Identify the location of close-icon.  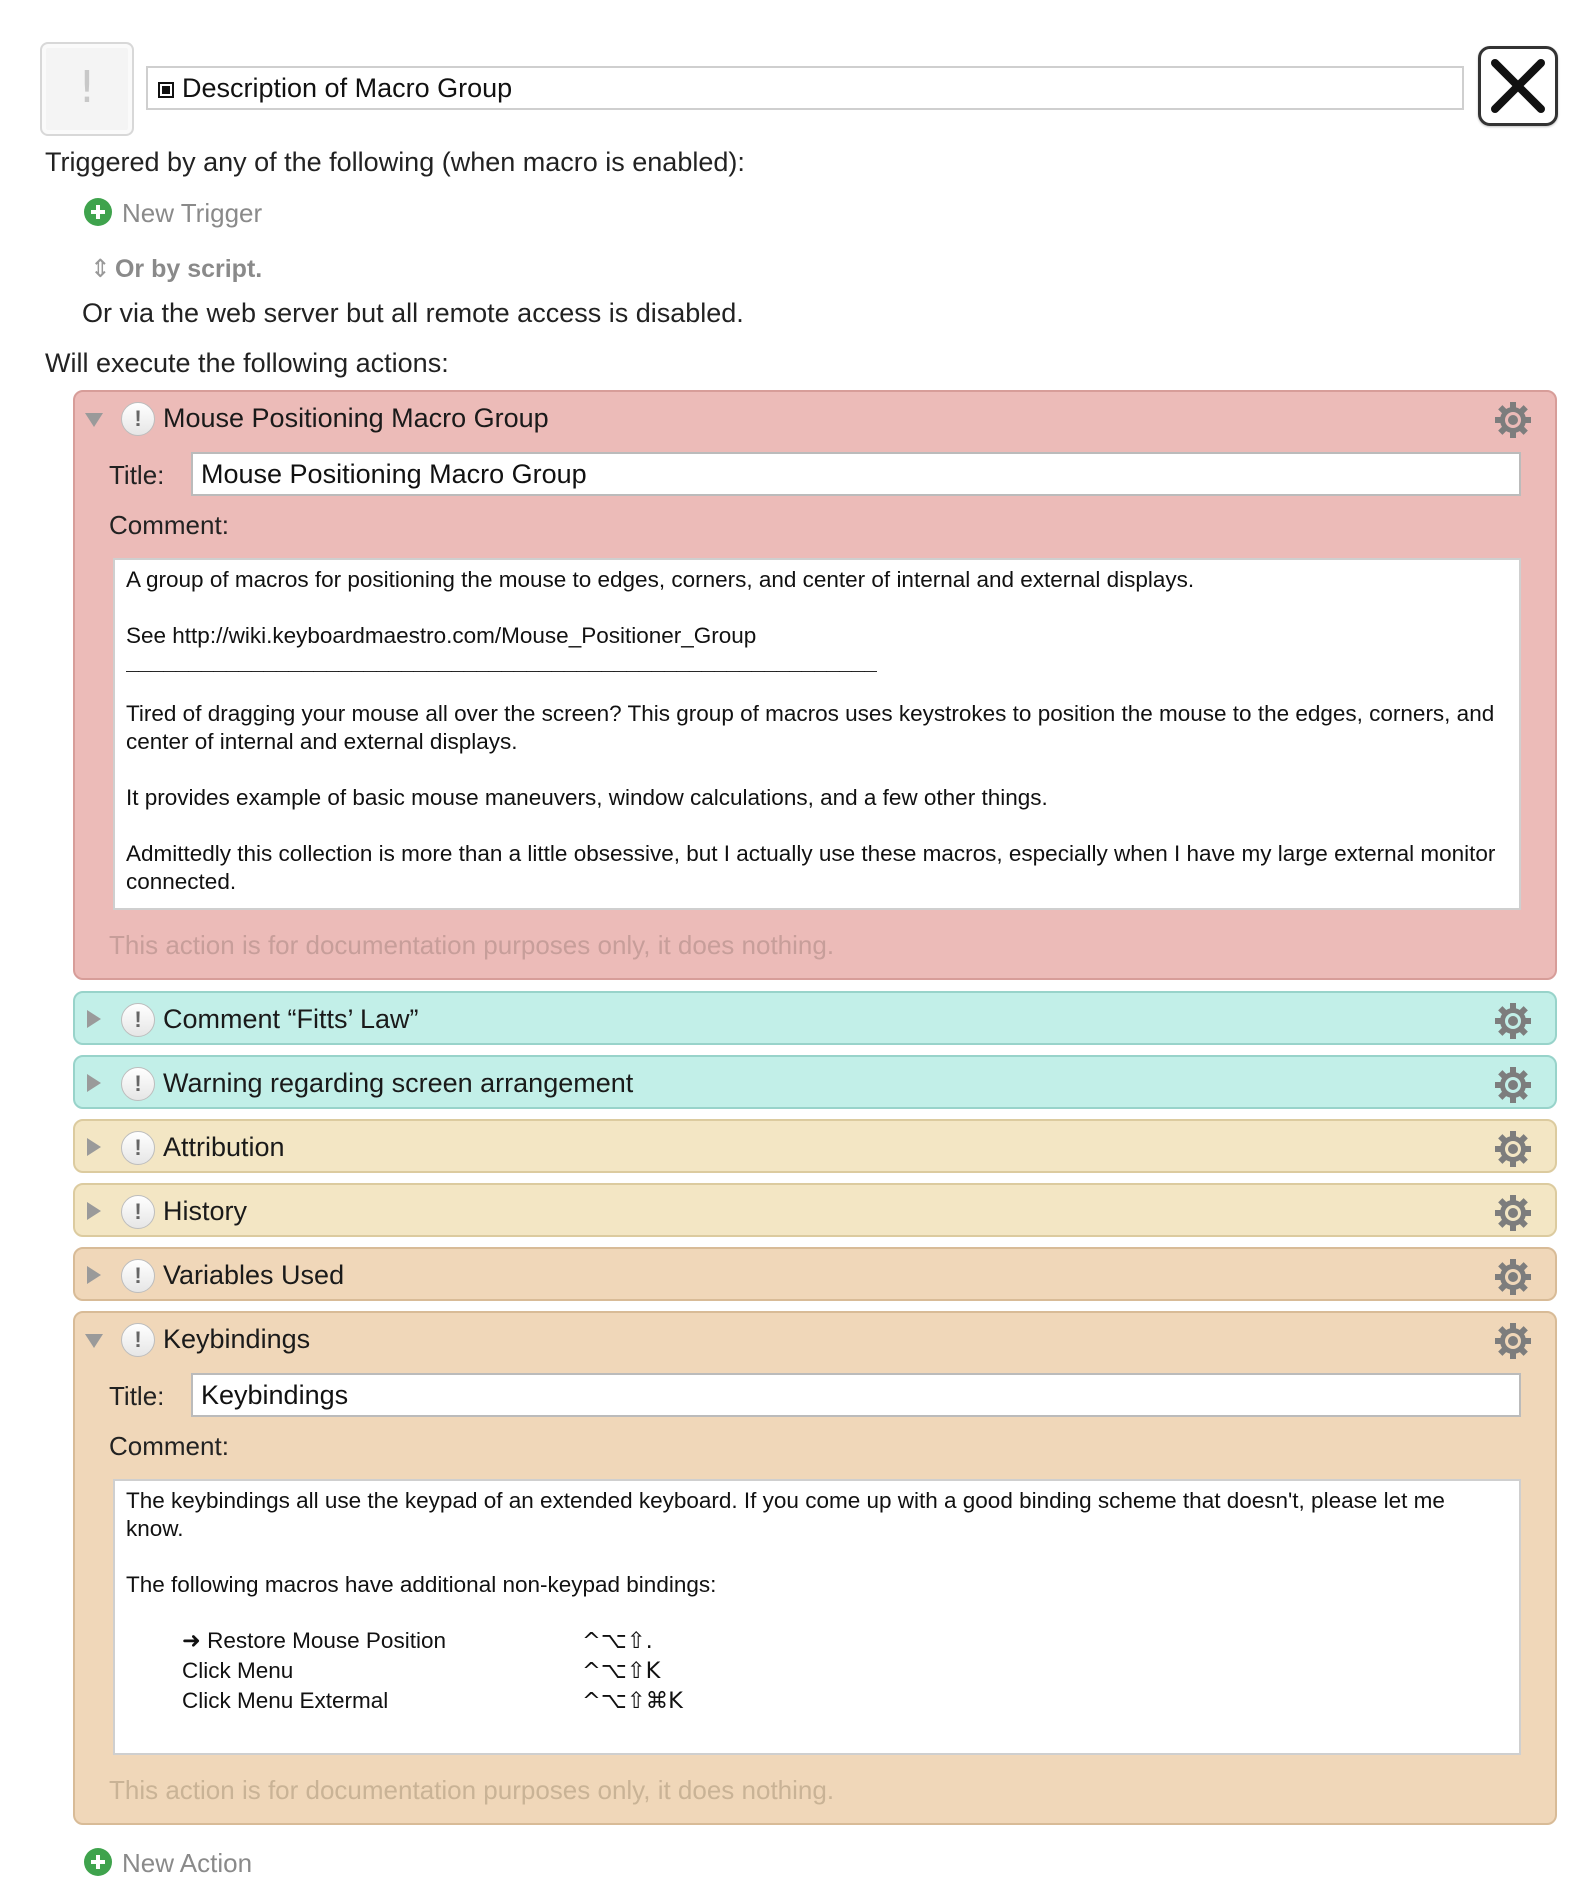
(1518, 86).